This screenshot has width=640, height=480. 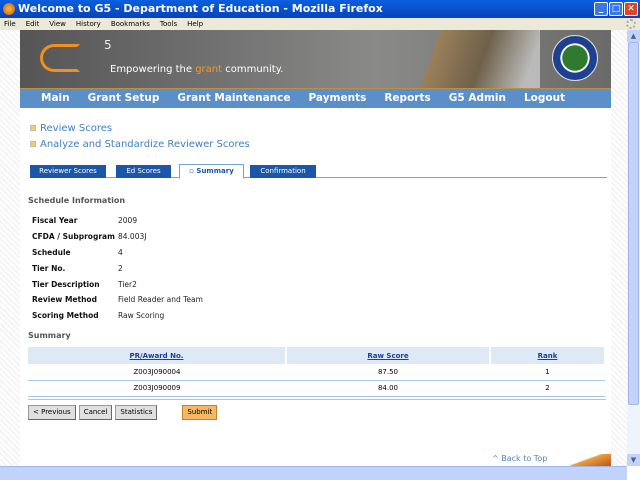 I want to click on info-row: Tier Description Tier2, so click(x=117, y=284).